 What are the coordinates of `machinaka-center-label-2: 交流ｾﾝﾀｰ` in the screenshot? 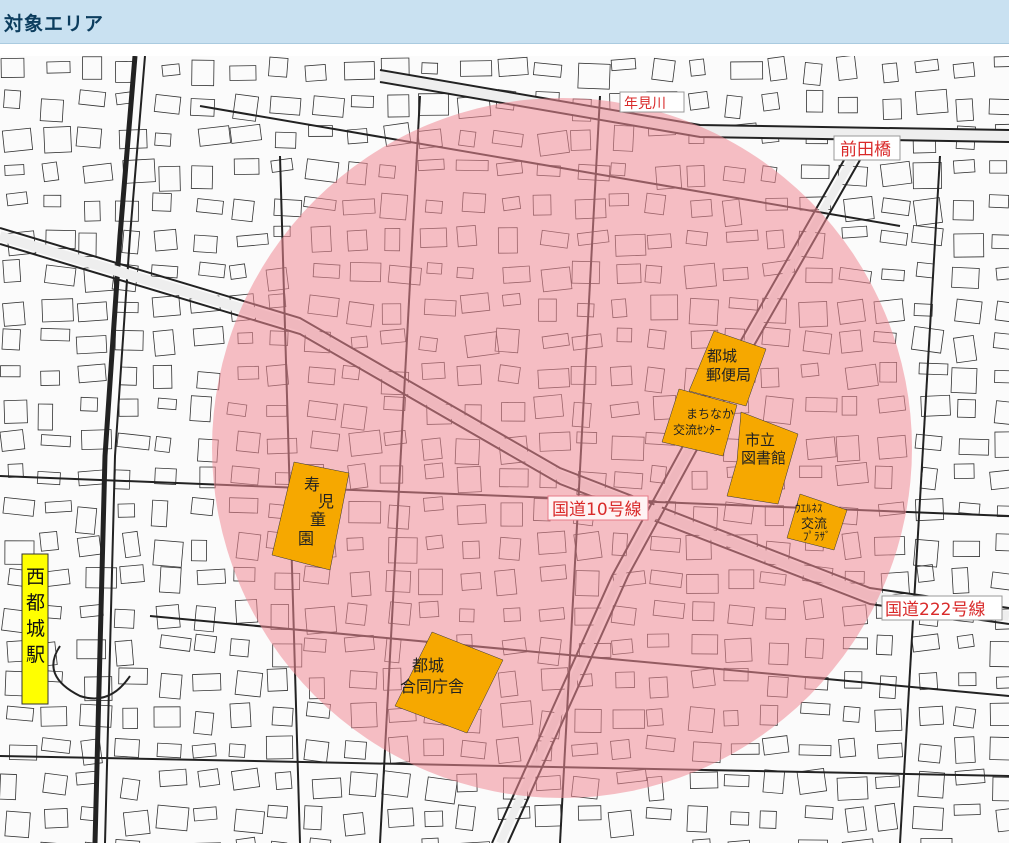 It's located at (697, 429).